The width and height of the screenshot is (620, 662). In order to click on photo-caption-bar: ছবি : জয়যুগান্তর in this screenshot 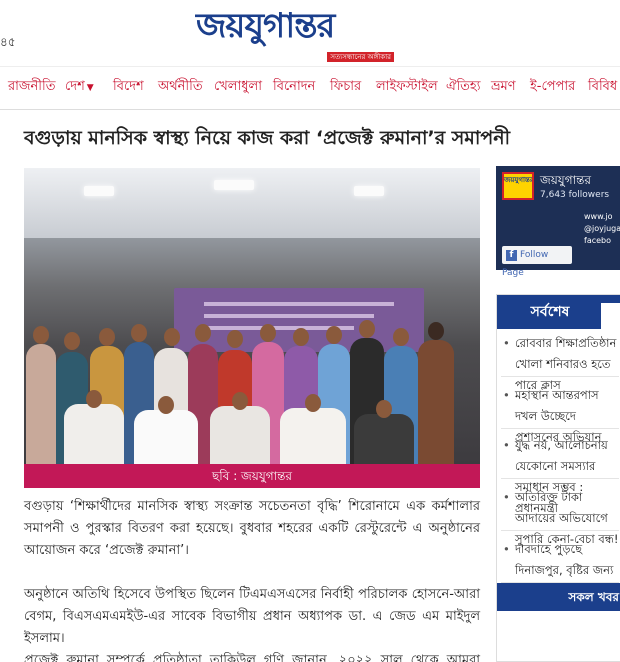, I will do `click(252, 476)`.